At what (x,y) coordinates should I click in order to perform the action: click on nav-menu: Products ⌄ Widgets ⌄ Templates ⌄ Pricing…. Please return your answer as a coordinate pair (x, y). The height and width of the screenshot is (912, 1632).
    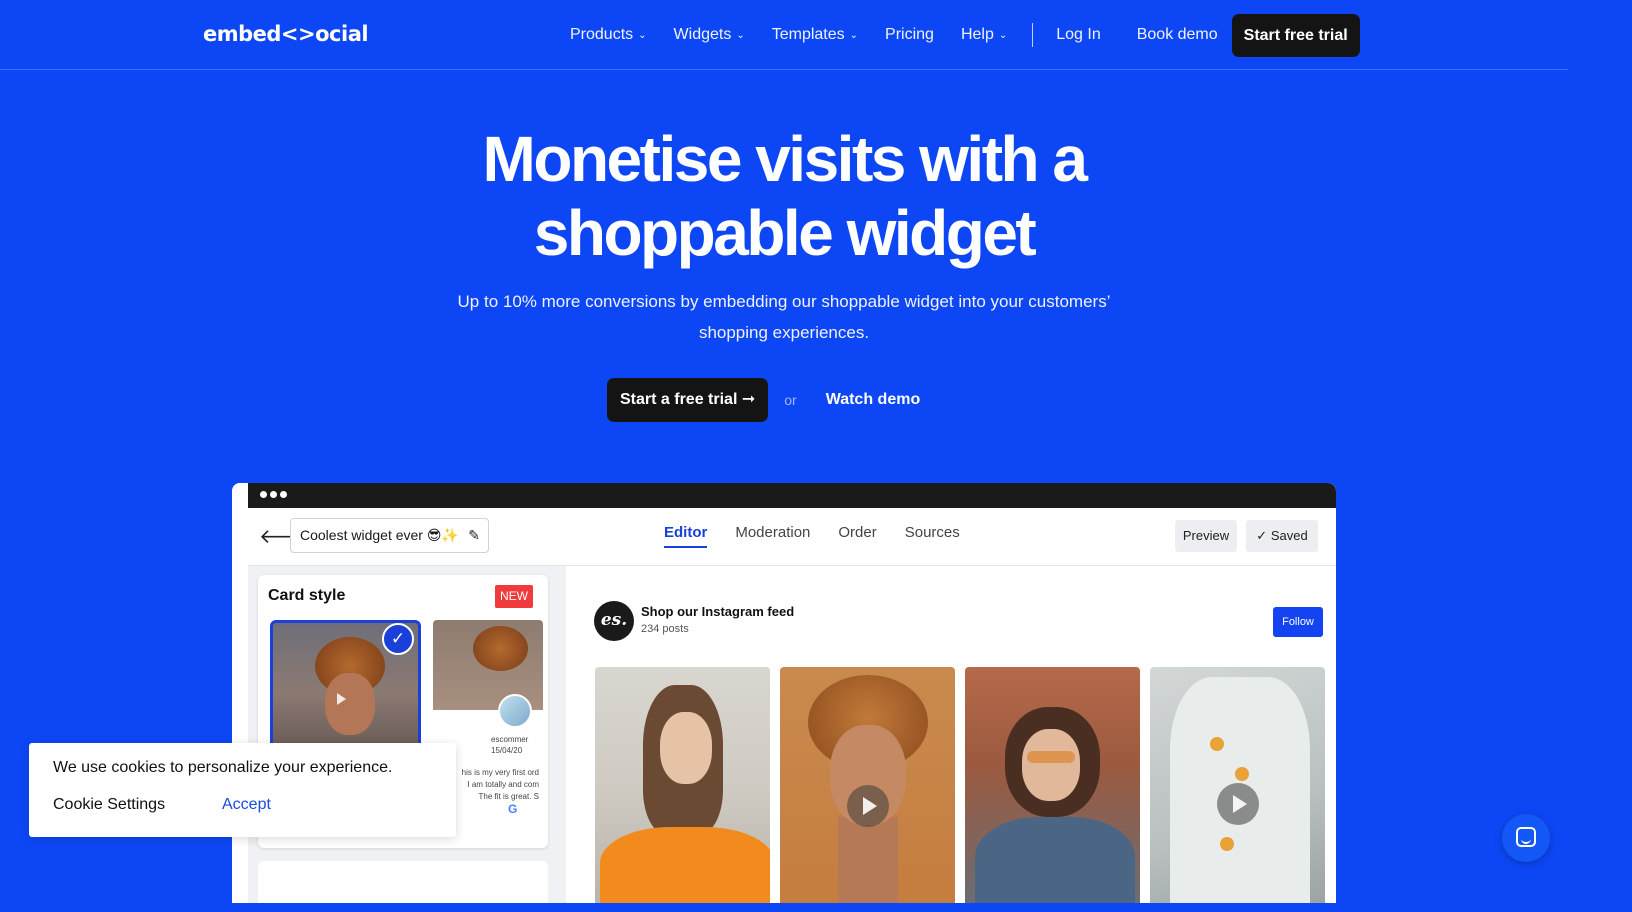
    Looking at the image, I should click on (965, 35).